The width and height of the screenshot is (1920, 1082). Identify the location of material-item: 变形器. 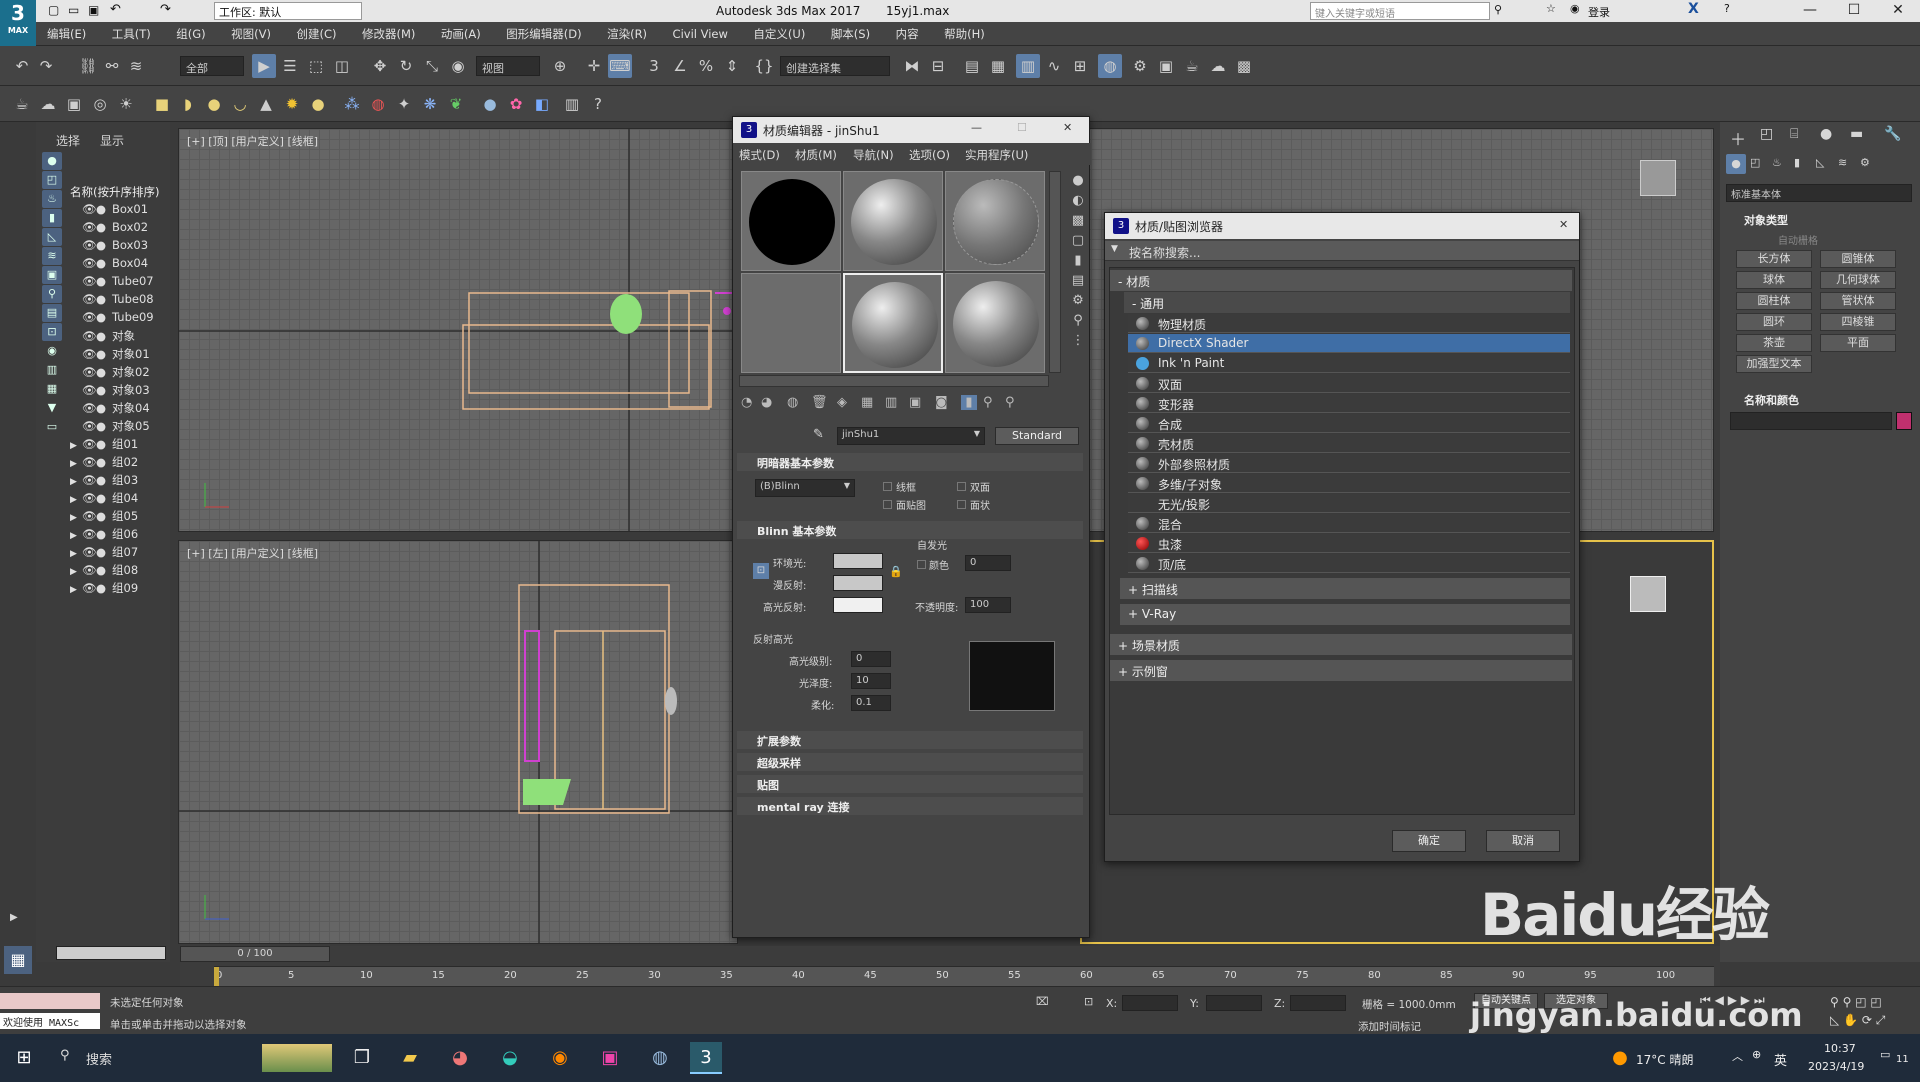
(1349, 403).